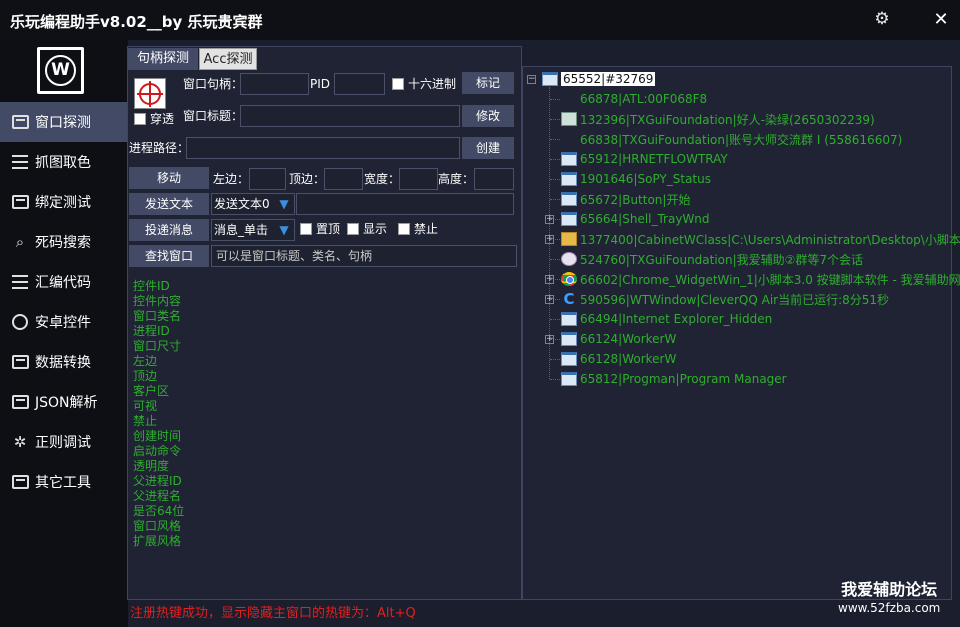 The width and height of the screenshot is (960, 627). Describe the element at coordinates (488, 148) in the screenshot. I see `create-button: 创建` at that location.